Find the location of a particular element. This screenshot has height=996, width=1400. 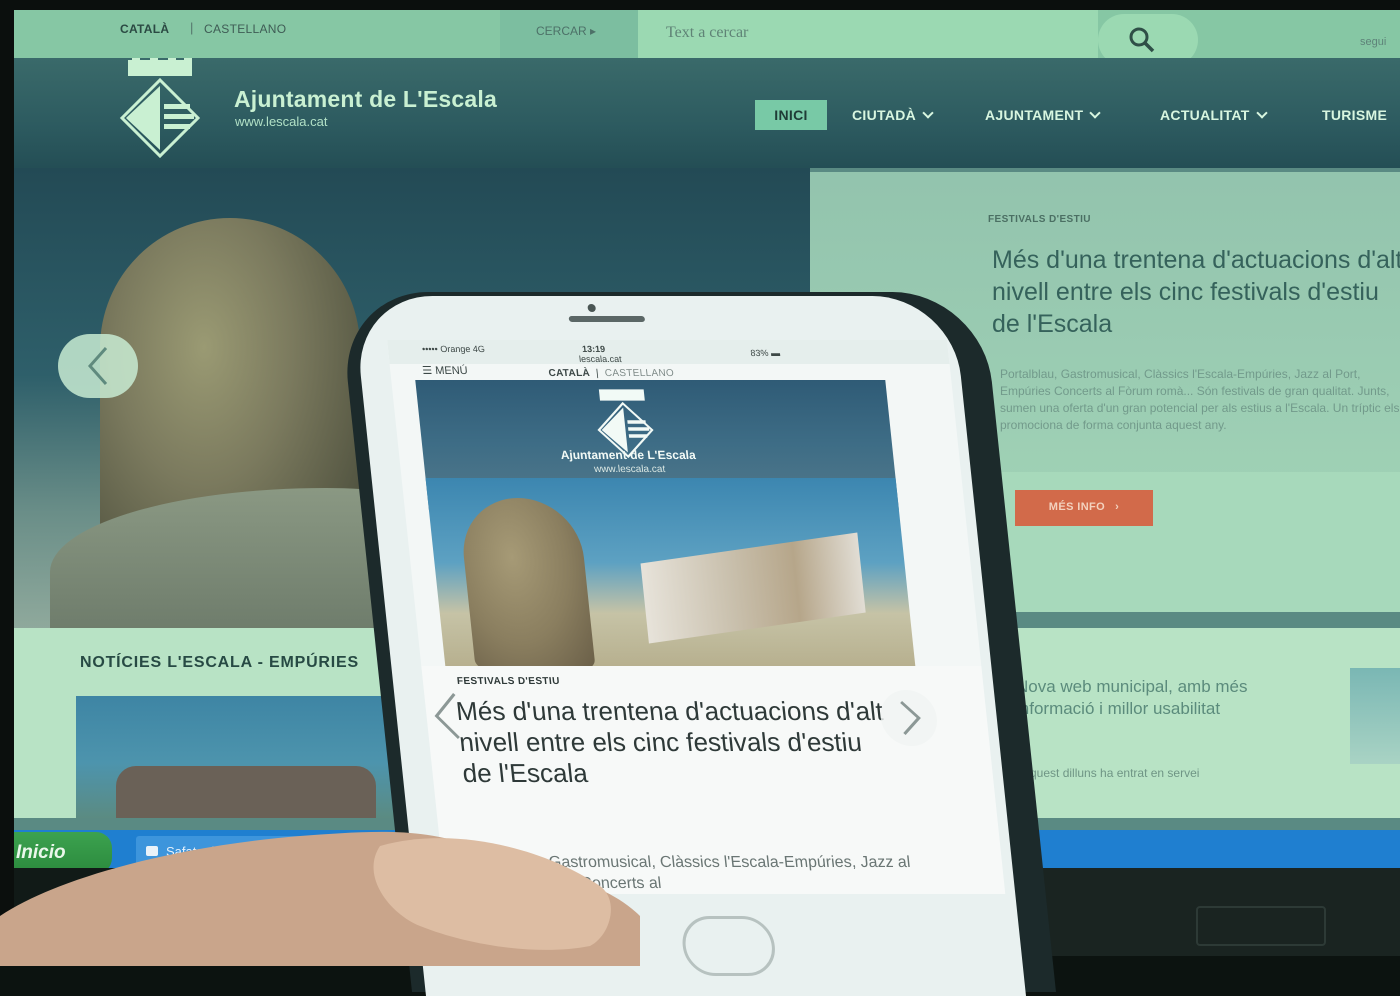

search-scope-label: CERCAR is located at coordinates (561, 31).